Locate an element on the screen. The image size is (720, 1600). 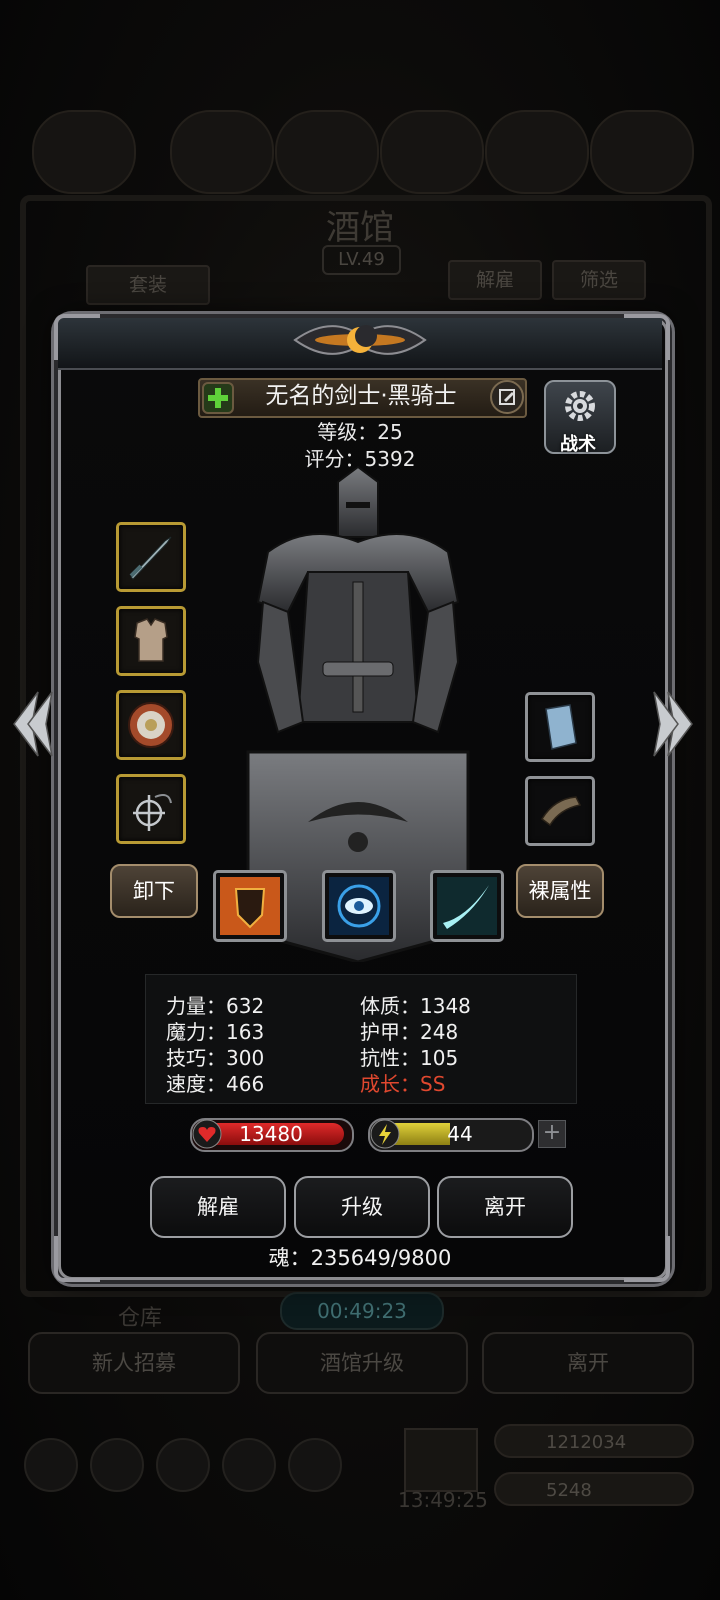
shield-ring-icon is located at coordinates (151, 725).